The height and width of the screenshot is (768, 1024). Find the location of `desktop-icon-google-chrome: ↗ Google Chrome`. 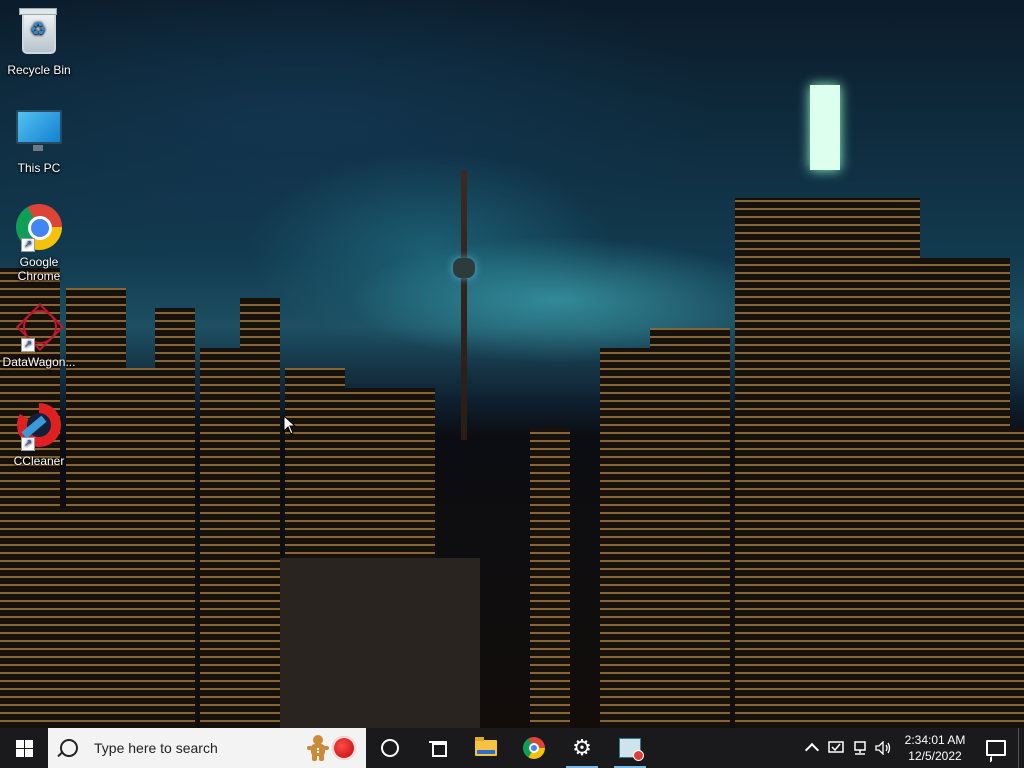

desktop-icon-google-chrome: ↗ Google Chrome is located at coordinates (39, 243).